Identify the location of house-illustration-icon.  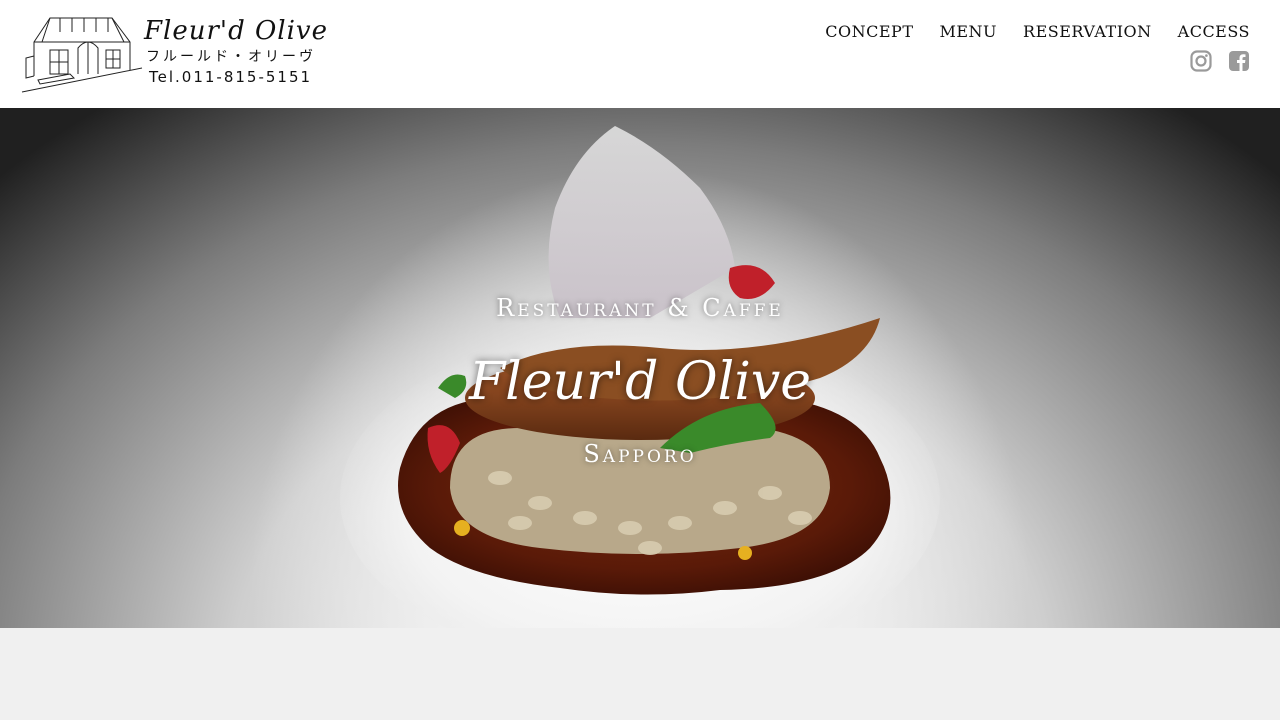
(82, 55).